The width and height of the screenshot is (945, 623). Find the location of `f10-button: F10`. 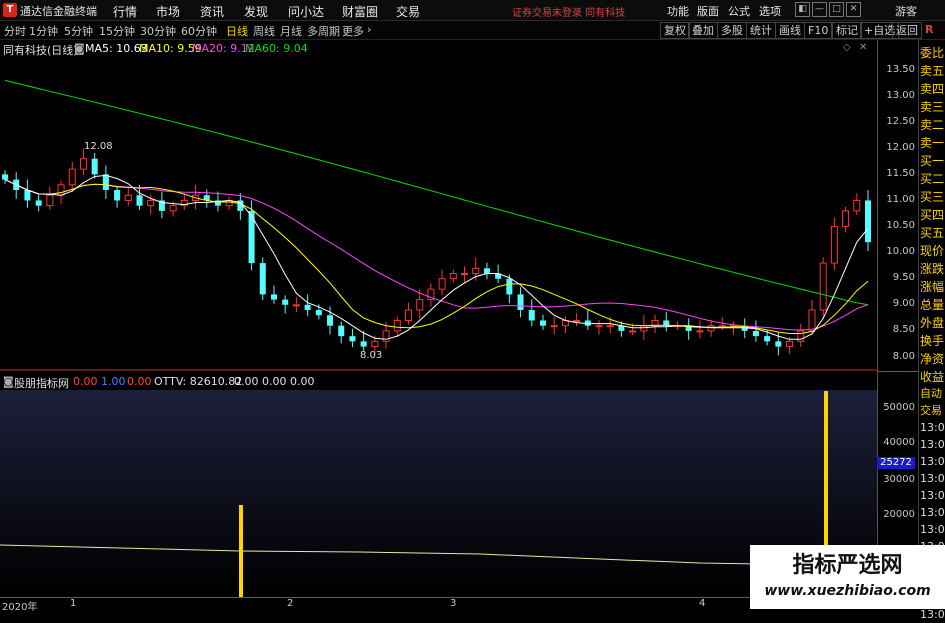

f10-button: F10 is located at coordinates (818, 30).